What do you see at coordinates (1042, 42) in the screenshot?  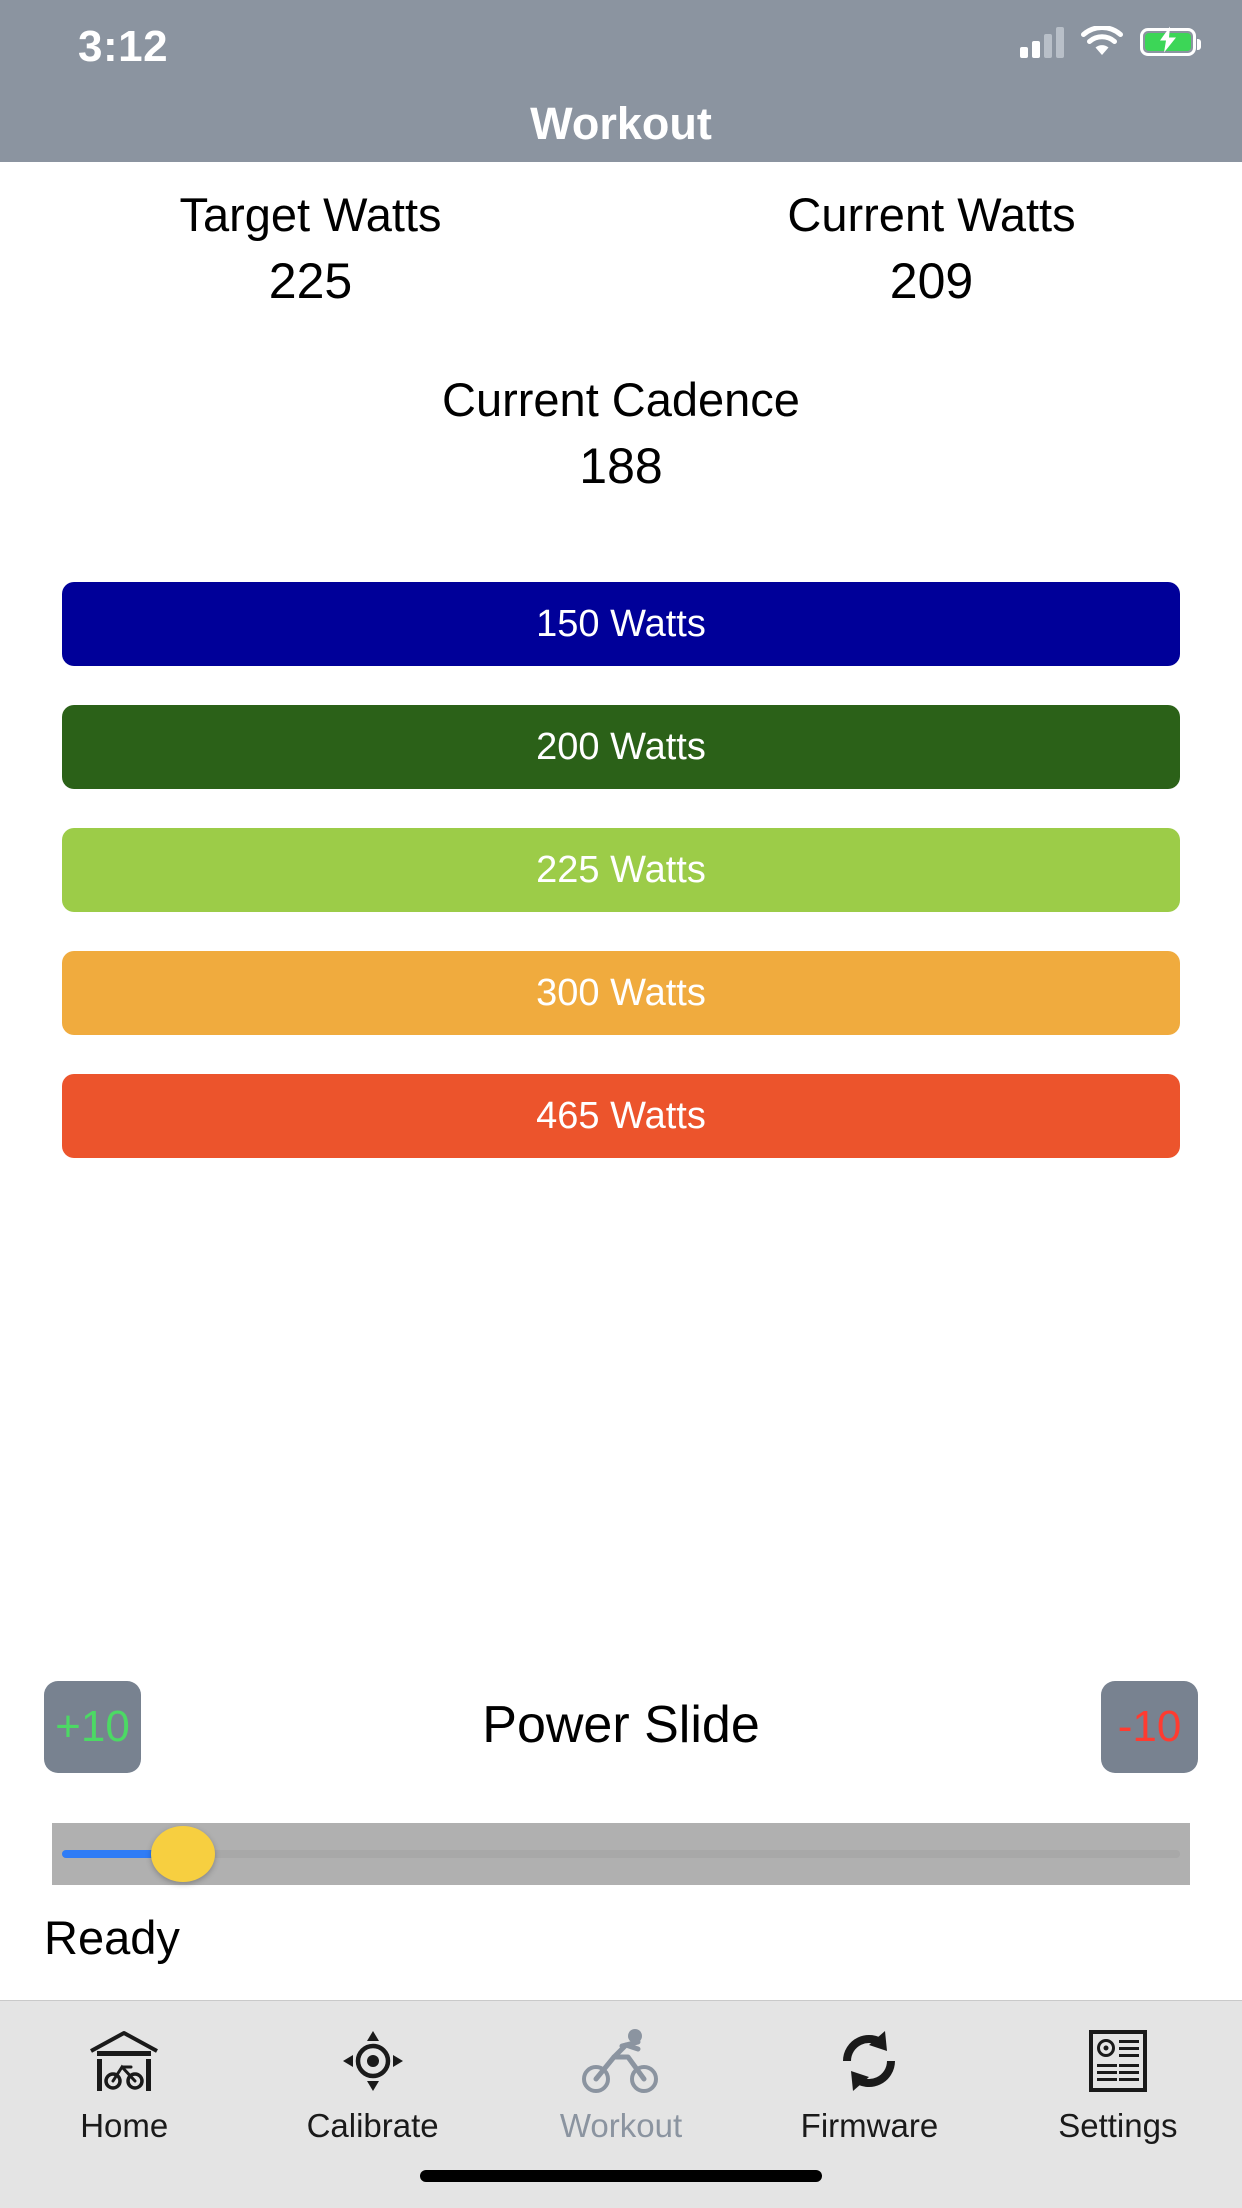 I see `cellular-signal-icon` at bounding box center [1042, 42].